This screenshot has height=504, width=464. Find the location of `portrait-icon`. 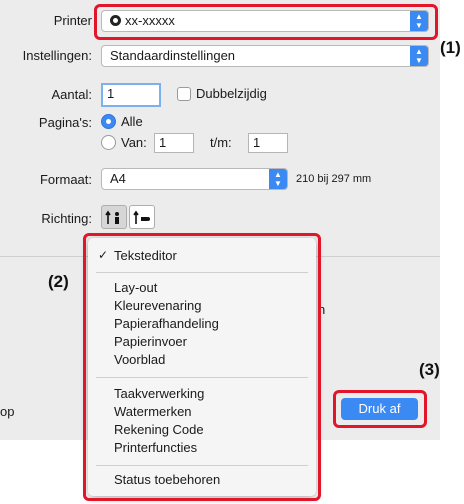

portrait-icon is located at coordinates (112, 217).